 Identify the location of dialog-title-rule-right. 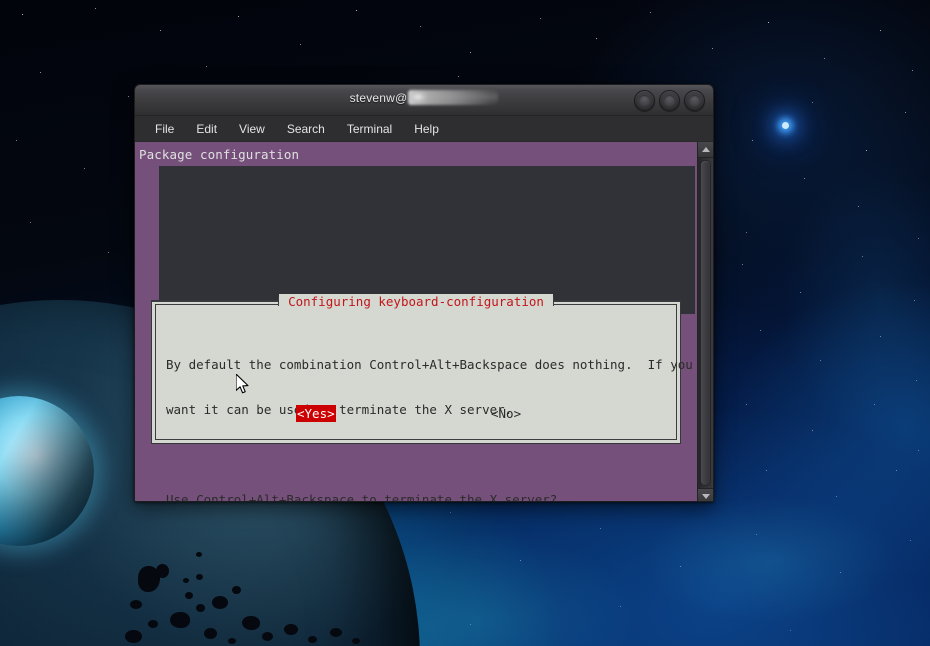
(616, 301).